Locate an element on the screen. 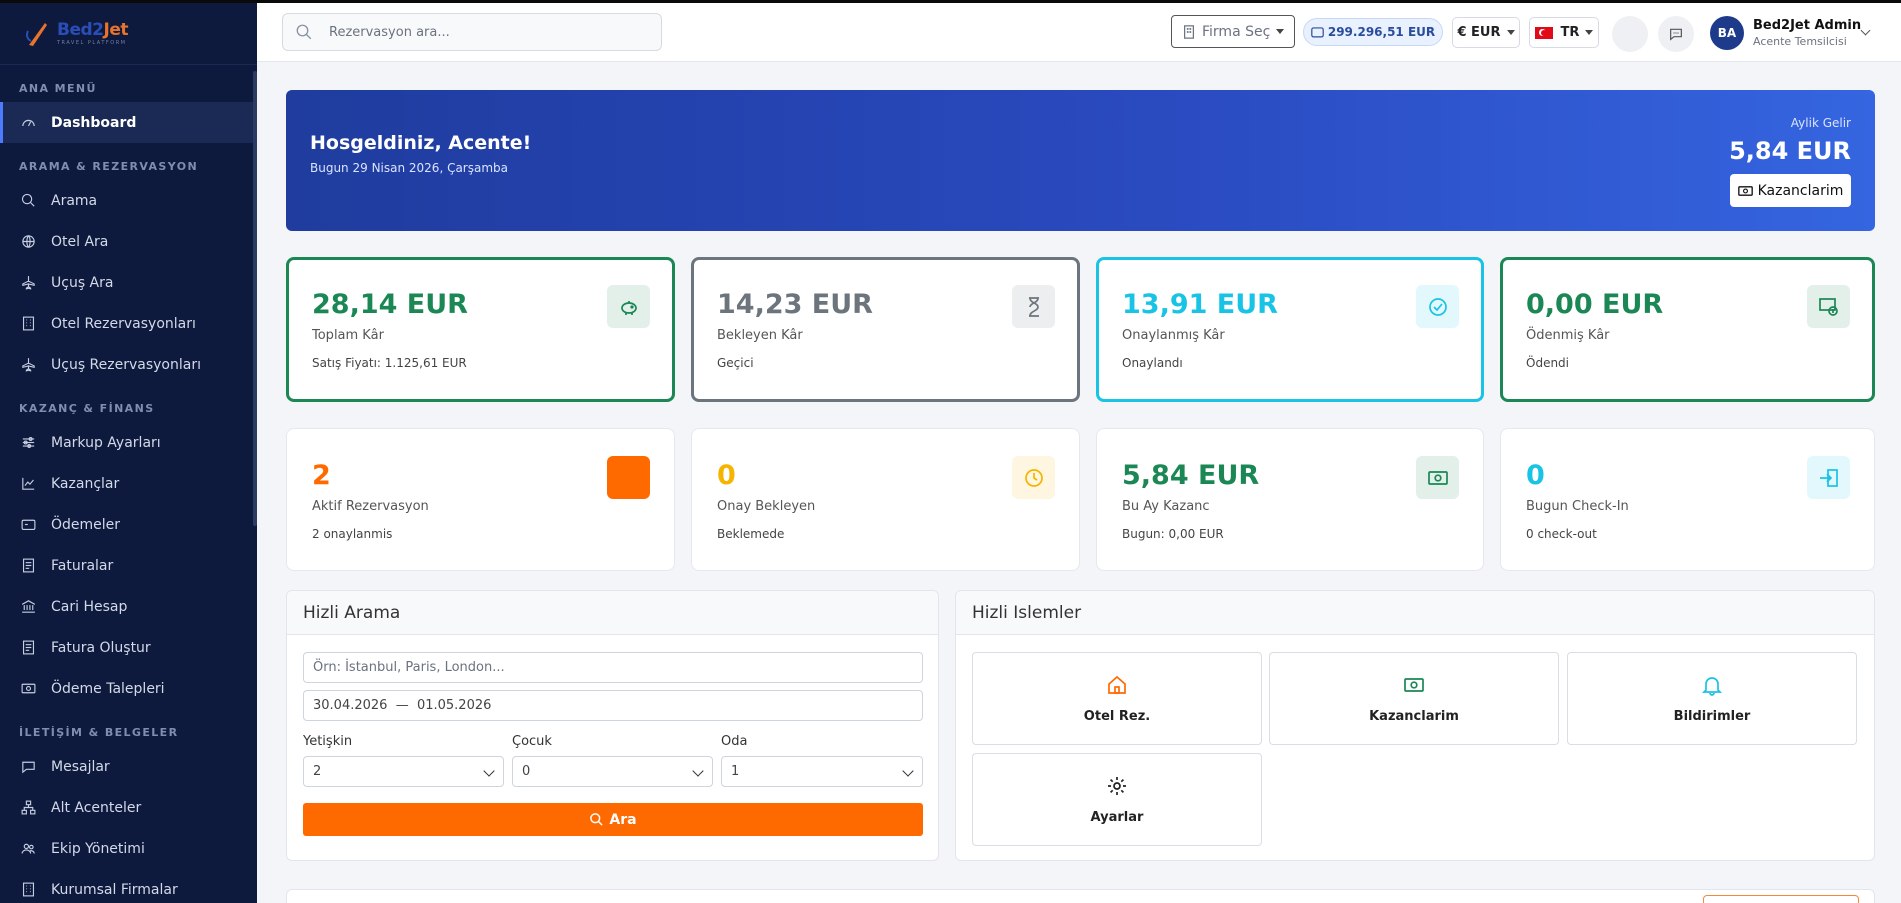 The width and height of the screenshot is (1901, 903). sidebar-item-uçuş-rezervasyonları: Uçuş Rezervasyonları is located at coordinates (128, 364).